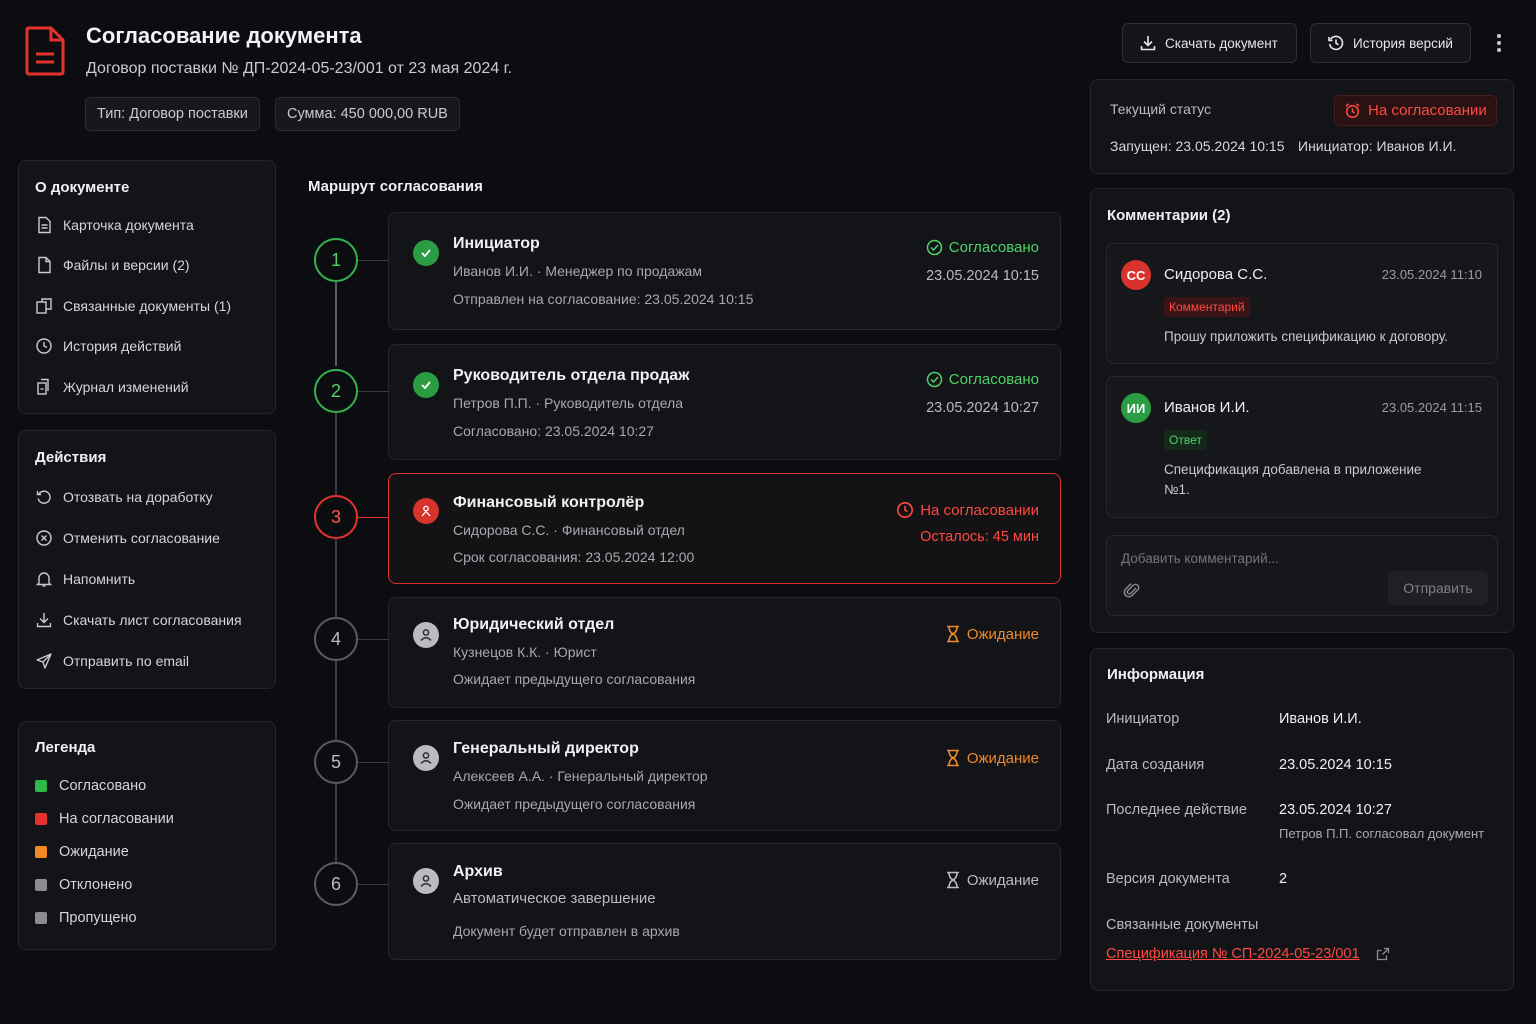 The image size is (1536, 1024). I want to click on route-title: Маршрут согласования, so click(395, 186).